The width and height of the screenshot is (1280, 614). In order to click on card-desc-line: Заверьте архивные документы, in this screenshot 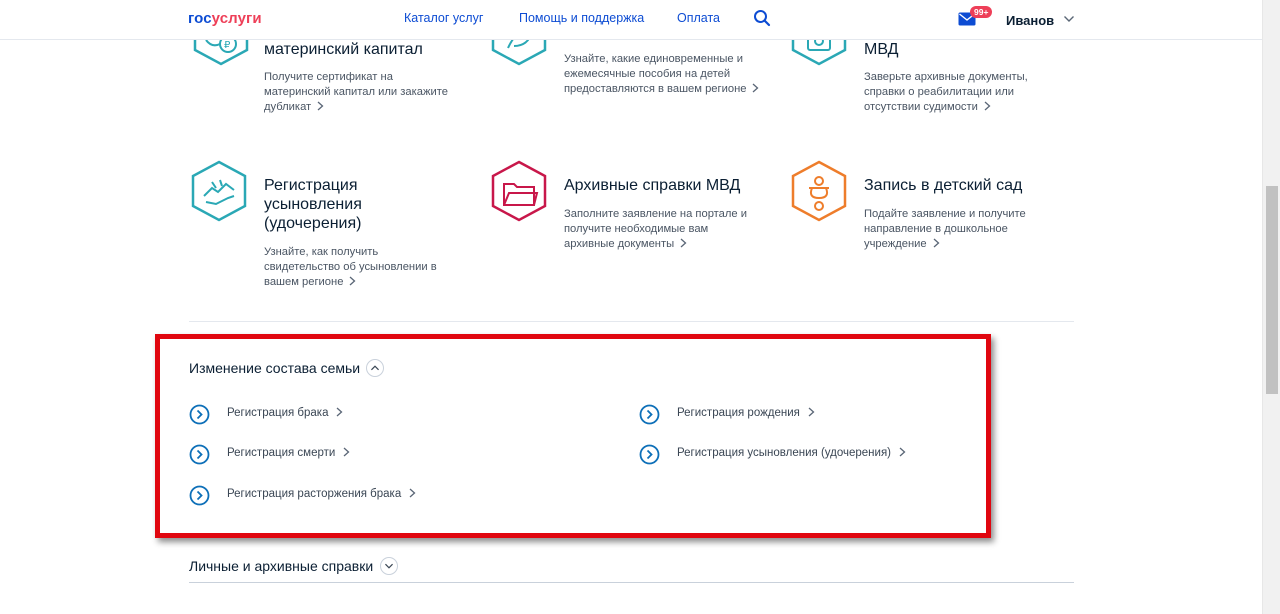, I will do `click(946, 77)`.